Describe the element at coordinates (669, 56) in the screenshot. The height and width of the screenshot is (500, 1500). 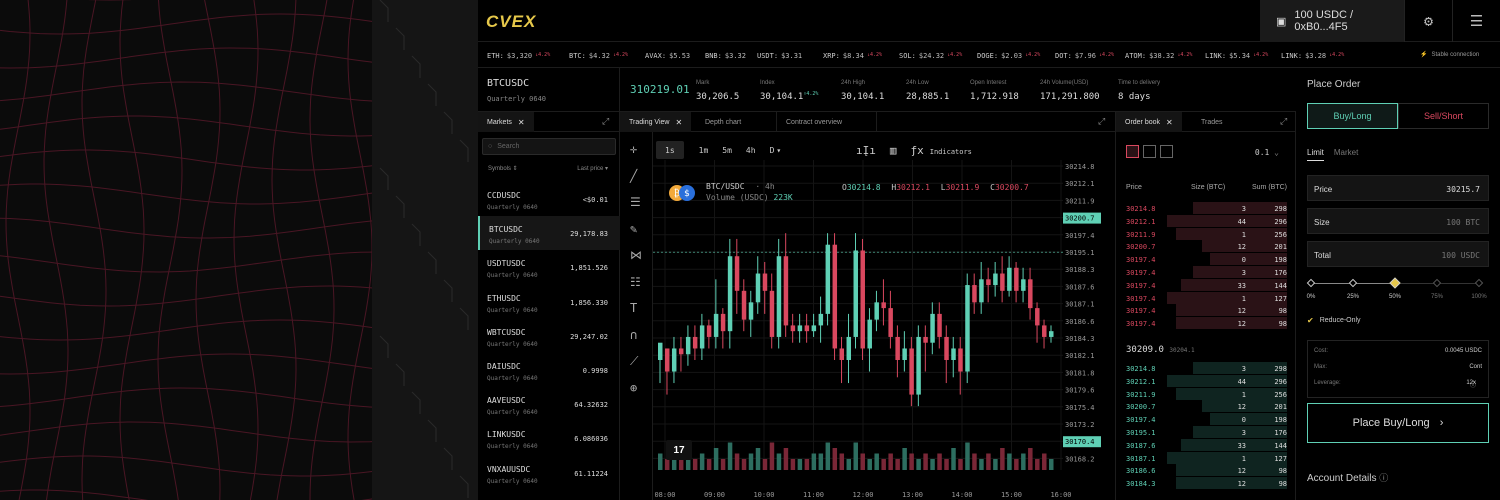
I see `ticker-item: AVAX: $5.53` at that location.